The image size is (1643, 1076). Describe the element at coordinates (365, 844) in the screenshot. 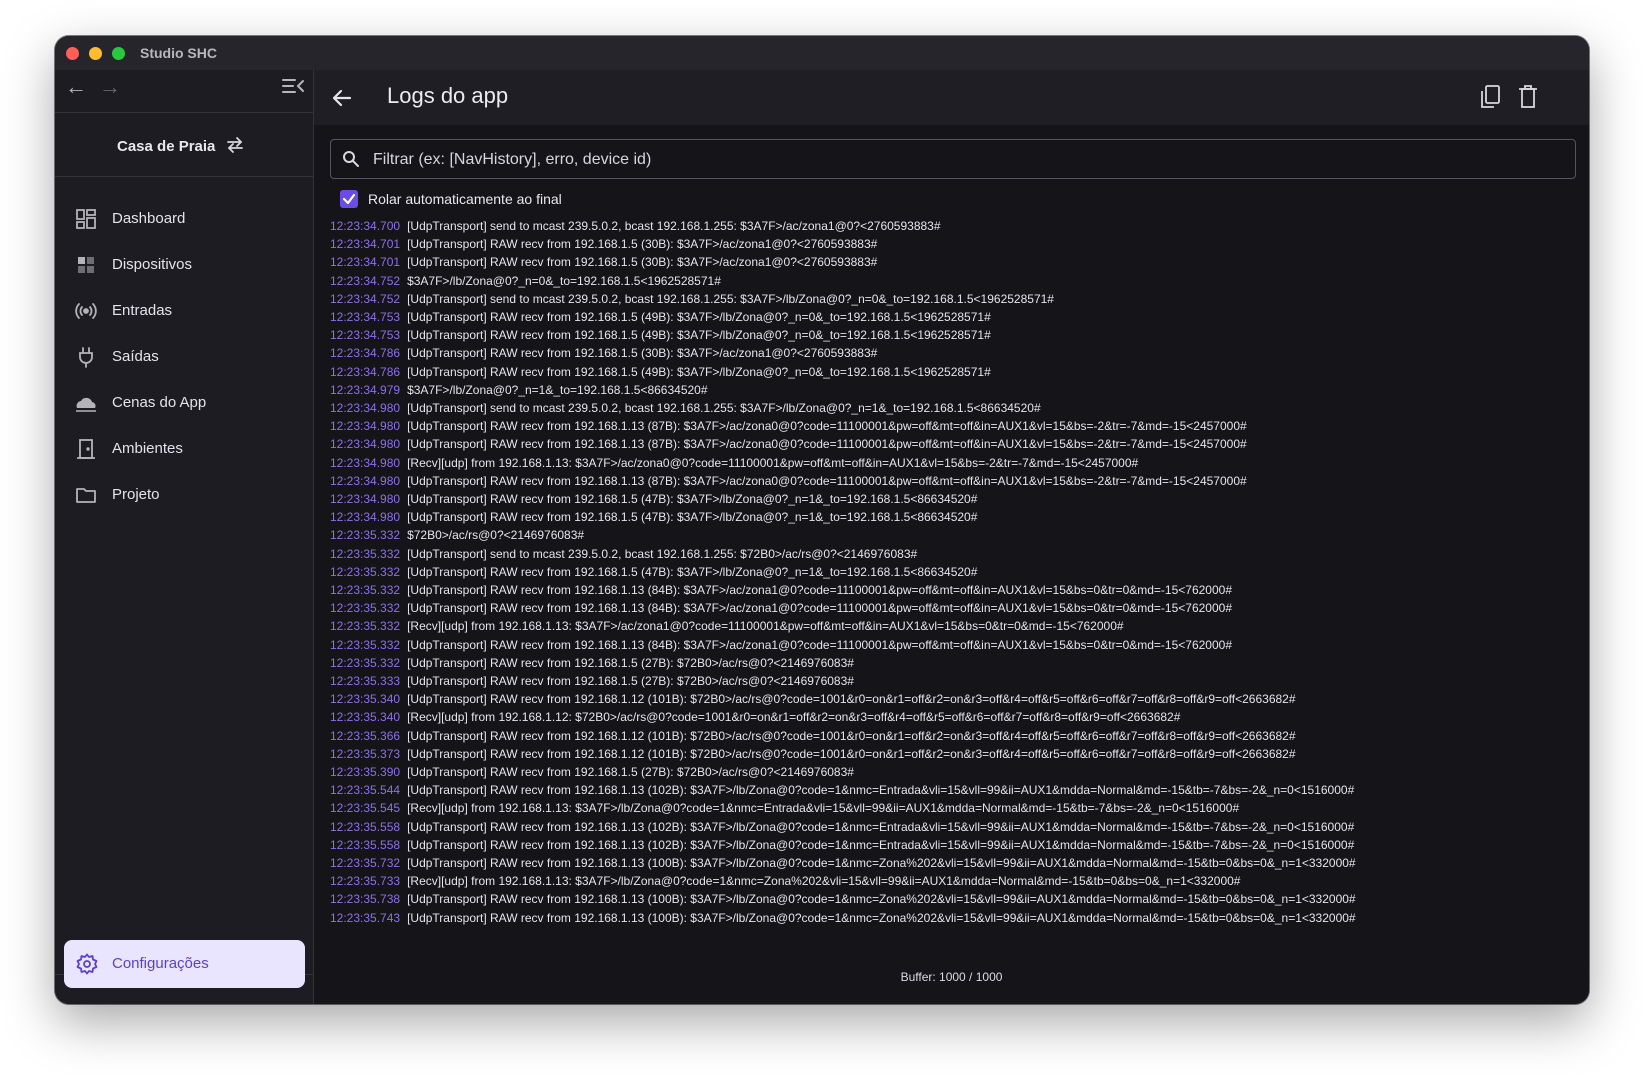

I see `log-timestamp: 12:23:35.558` at that location.